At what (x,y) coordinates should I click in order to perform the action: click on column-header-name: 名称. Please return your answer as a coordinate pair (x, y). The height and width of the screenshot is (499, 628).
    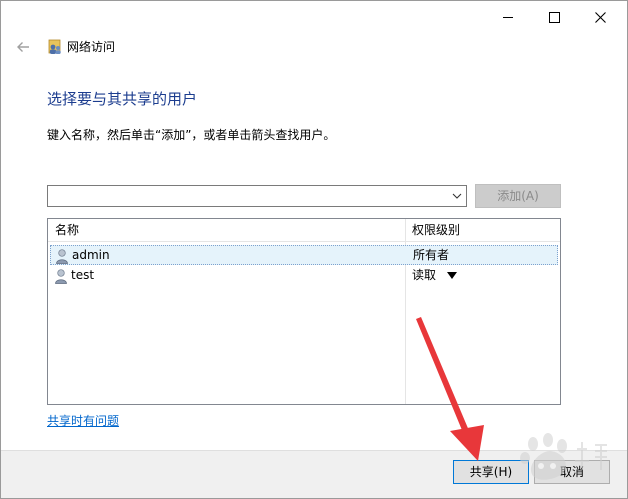
    Looking at the image, I should click on (67, 230).